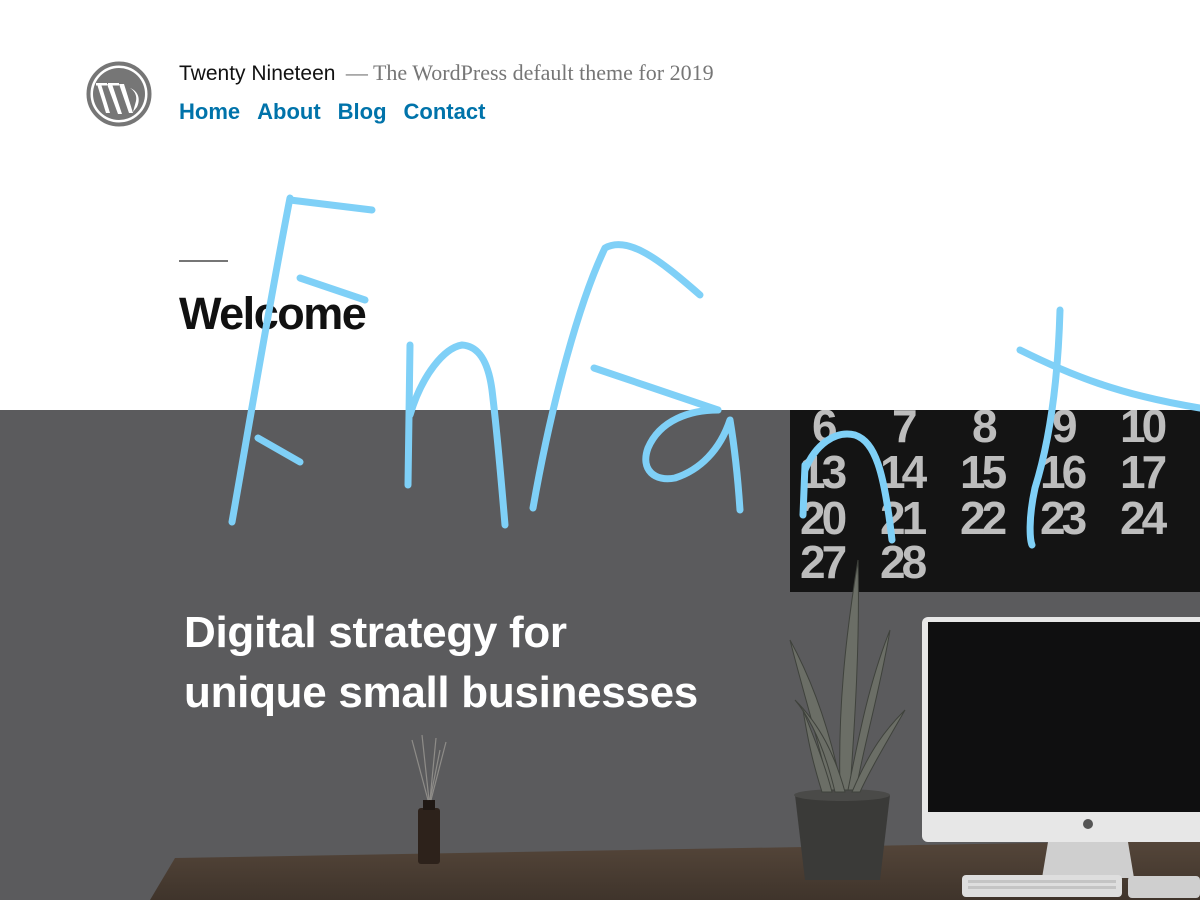 This screenshot has height=900, width=1200. Describe the element at coordinates (362, 112) in the screenshot. I see `nav-blog-link: Blog` at that location.